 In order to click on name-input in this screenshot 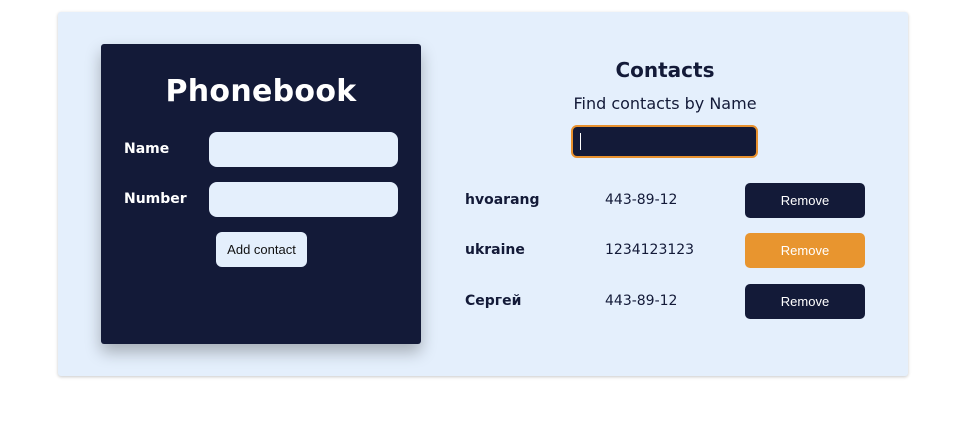, I will do `click(303, 149)`.